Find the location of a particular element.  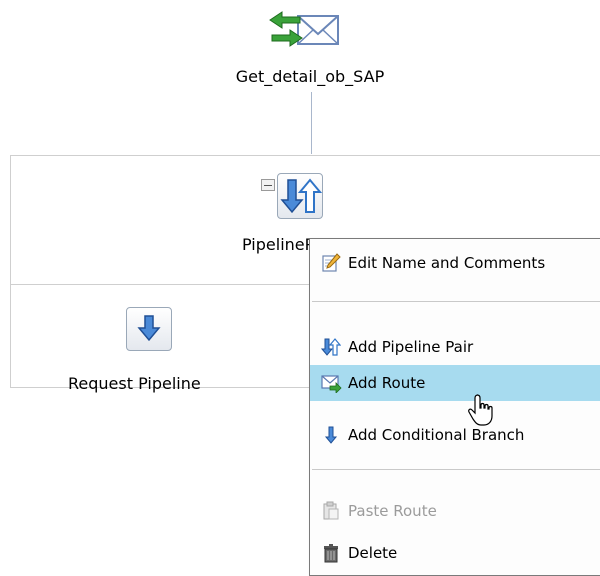

branch-icon is located at coordinates (331, 435).